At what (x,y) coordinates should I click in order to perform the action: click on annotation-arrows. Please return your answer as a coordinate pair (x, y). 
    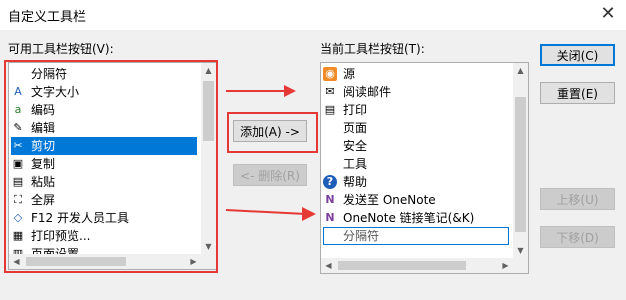
    Looking at the image, I should click on (270, 153).